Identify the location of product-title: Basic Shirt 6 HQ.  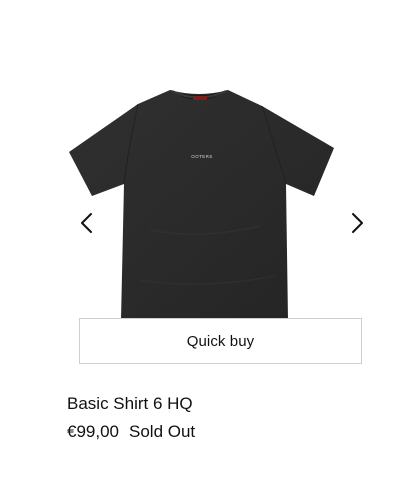
(130, 404).